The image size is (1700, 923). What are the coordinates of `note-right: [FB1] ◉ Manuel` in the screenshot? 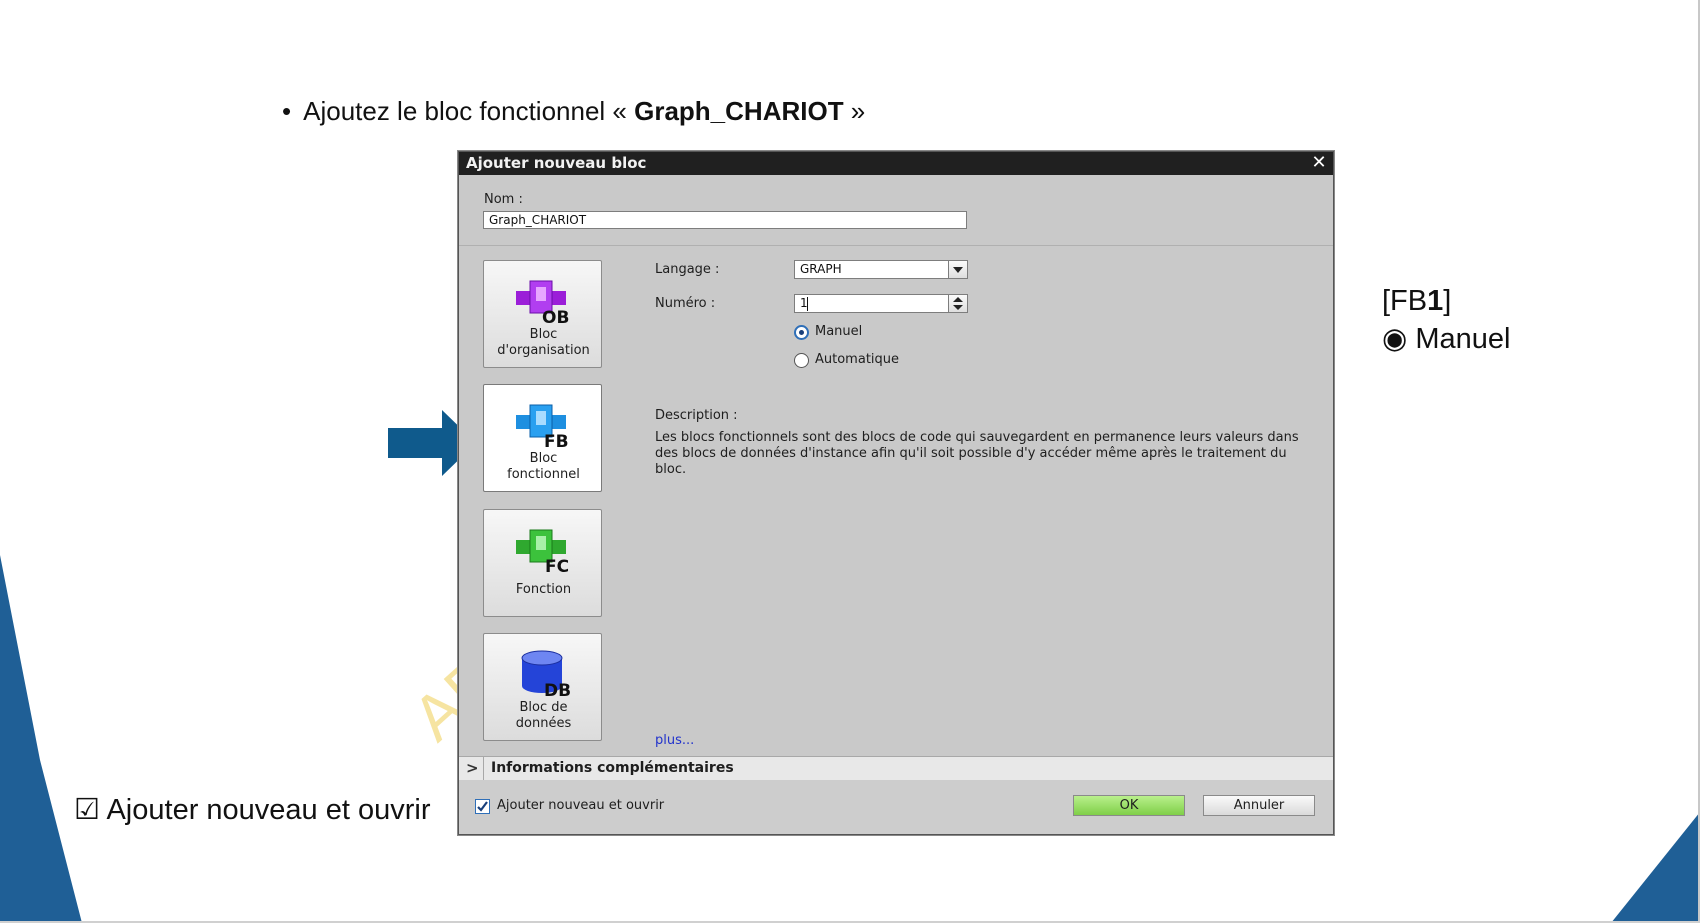 It's located at (1446, 320).